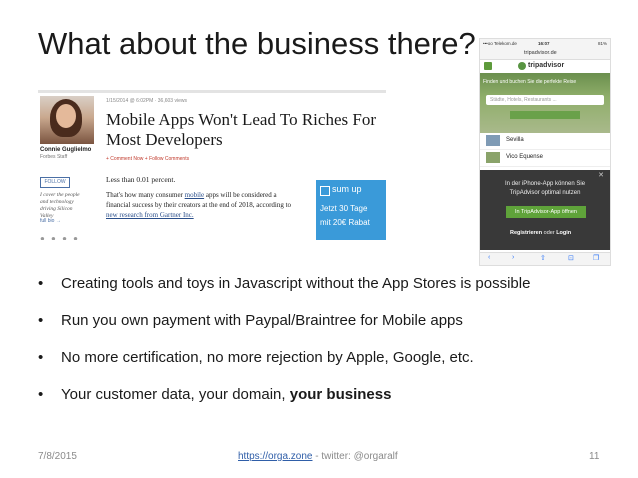  What do you see at coordinates (60, 237) in the screenshot?
I see `social-dots: ● ● ● ●` at bounding box center [60, 237].